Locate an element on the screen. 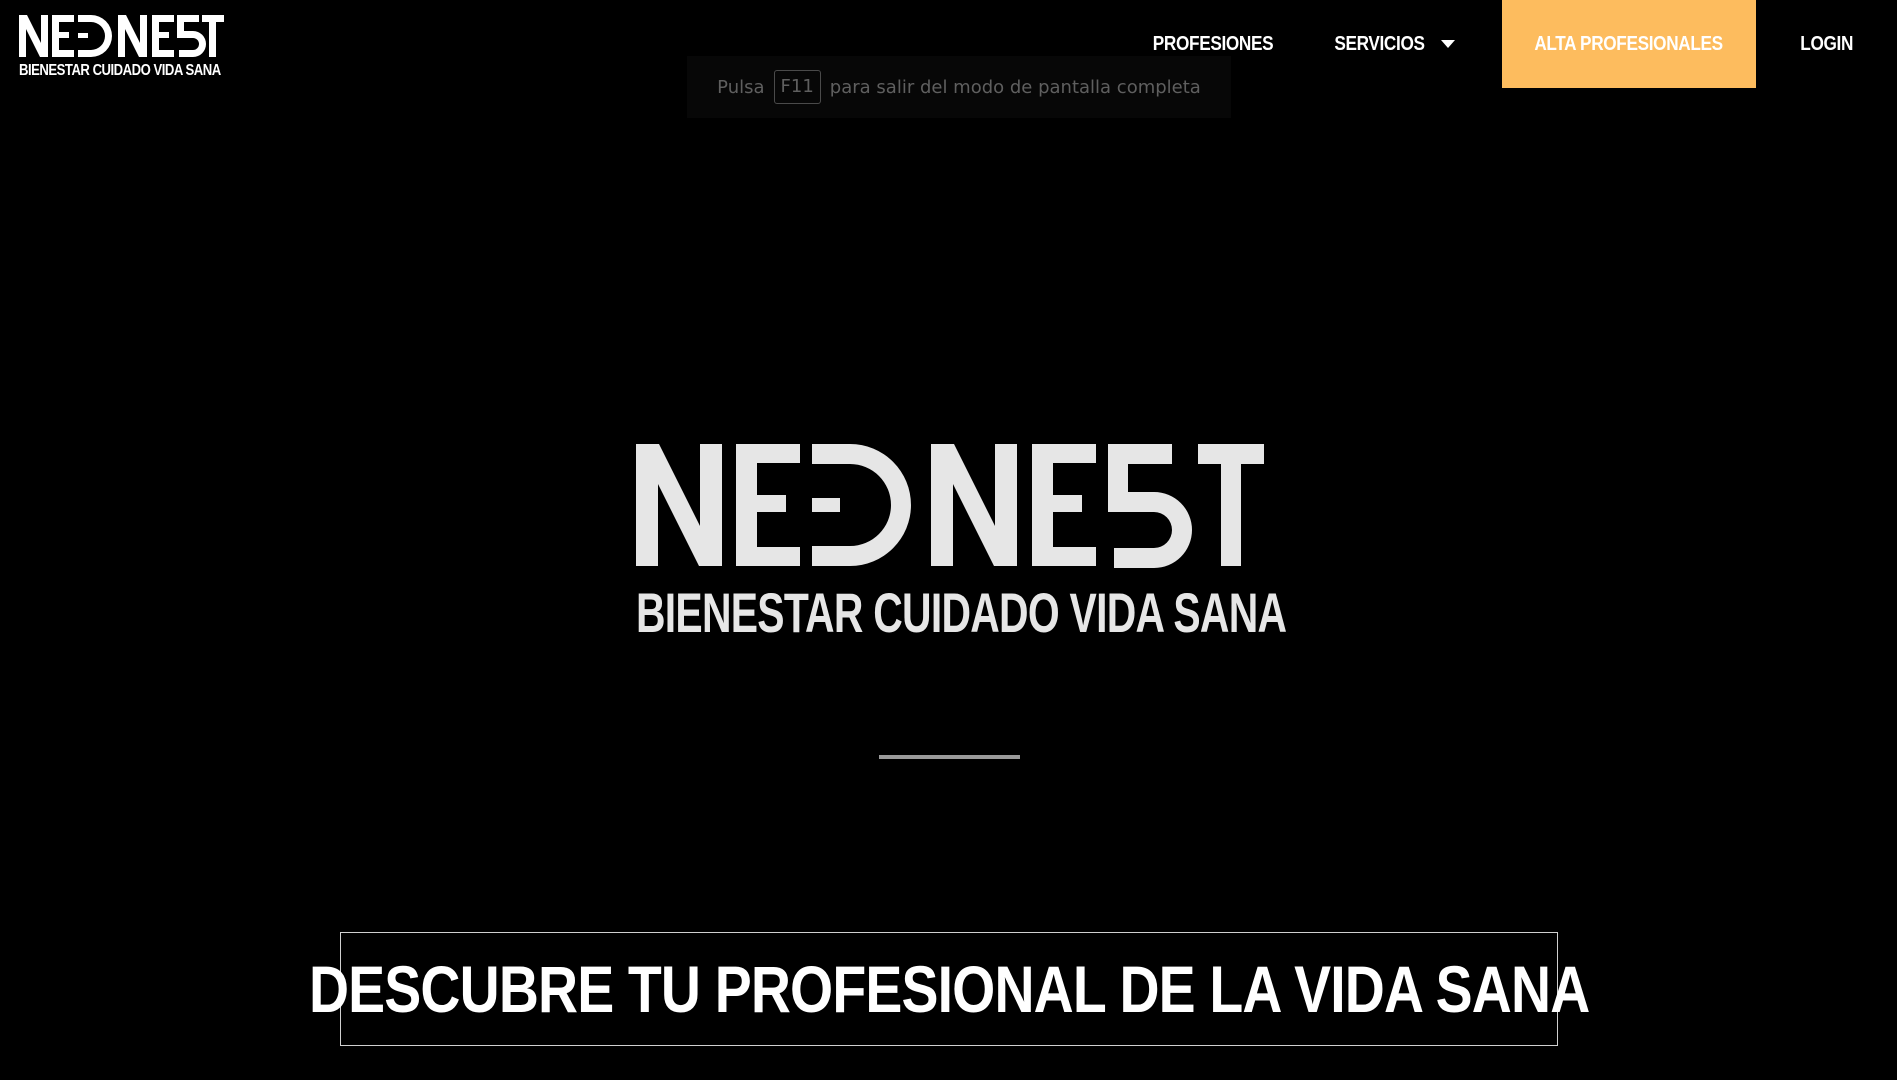  nednest-logo-wordmark is located at coordinates (121, 36).